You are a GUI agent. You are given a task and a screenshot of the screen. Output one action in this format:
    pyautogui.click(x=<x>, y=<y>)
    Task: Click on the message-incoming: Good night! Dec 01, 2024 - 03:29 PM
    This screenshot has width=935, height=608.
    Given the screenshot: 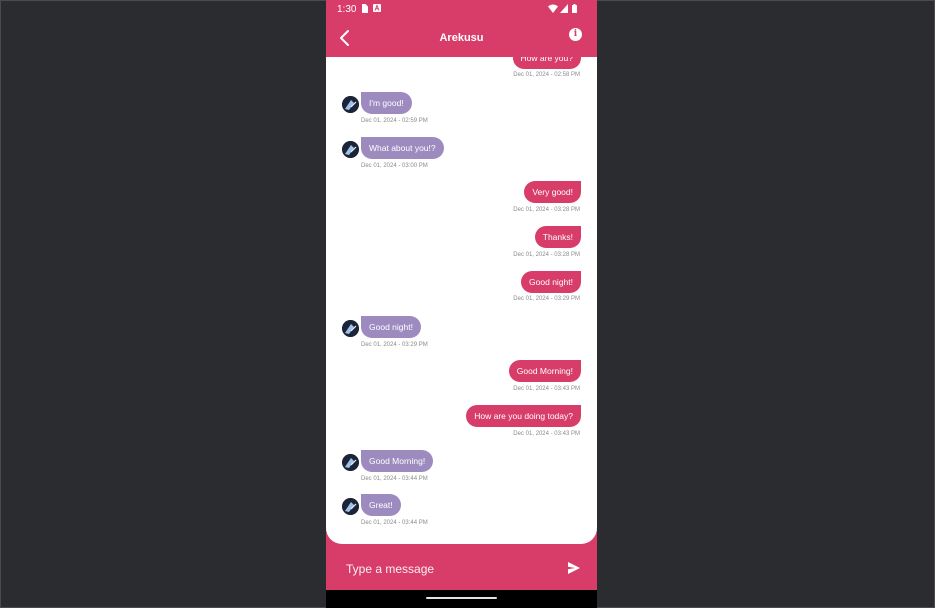 What is the action you would take?
    pyautogui.click(x=461, y=334)
    